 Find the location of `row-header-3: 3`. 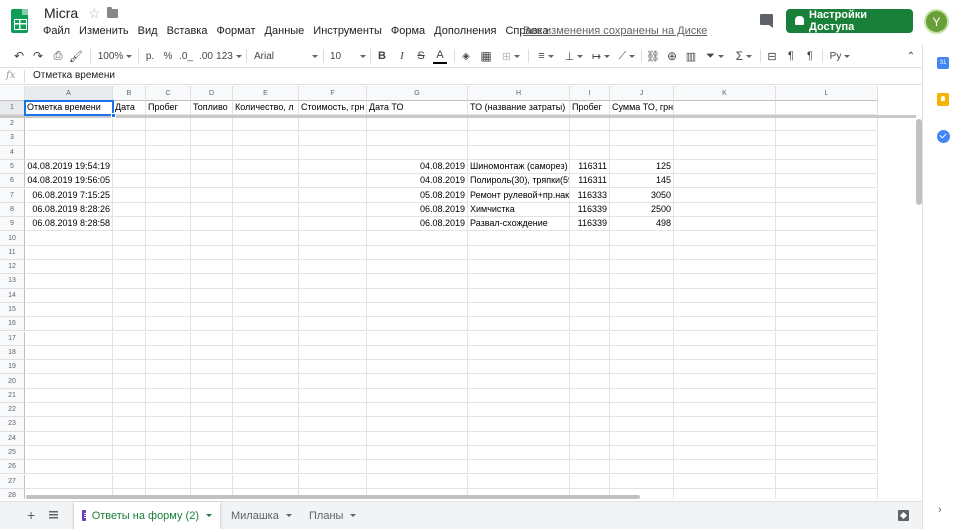

row-header-3: 3 is located at coordinates (12, 138).